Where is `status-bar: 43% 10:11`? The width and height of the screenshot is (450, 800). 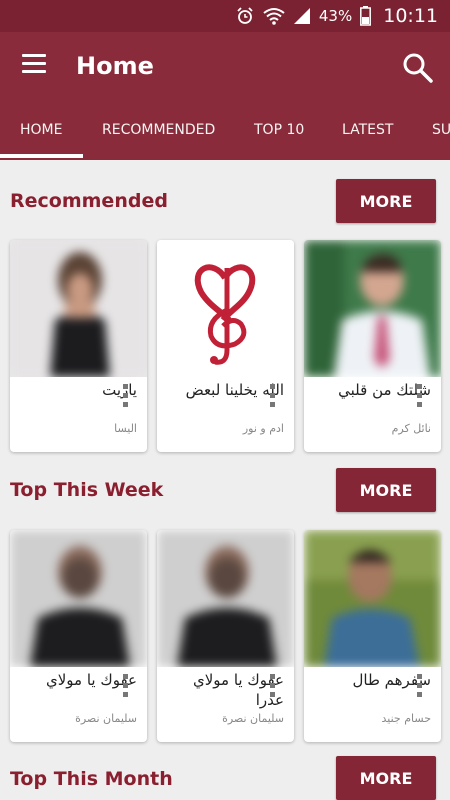
status-bar: 43% 10:11 is located at coordinates (225, 16).